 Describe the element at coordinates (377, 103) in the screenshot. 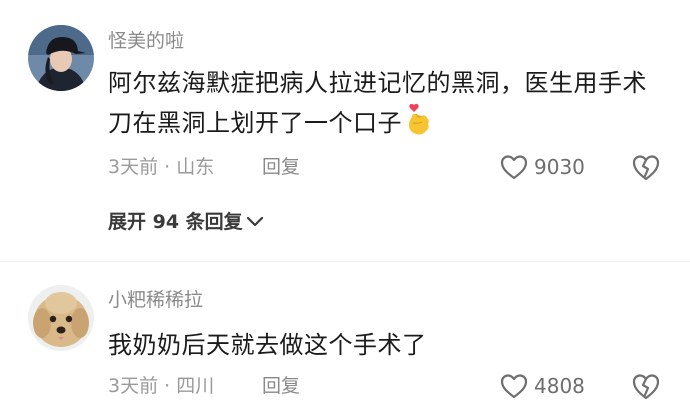

I see `comment-body: 阿尔兹海默症把病人拉进记忆的黑洞，医生用手术刀在黑洞上划开了一个口子` at that location.